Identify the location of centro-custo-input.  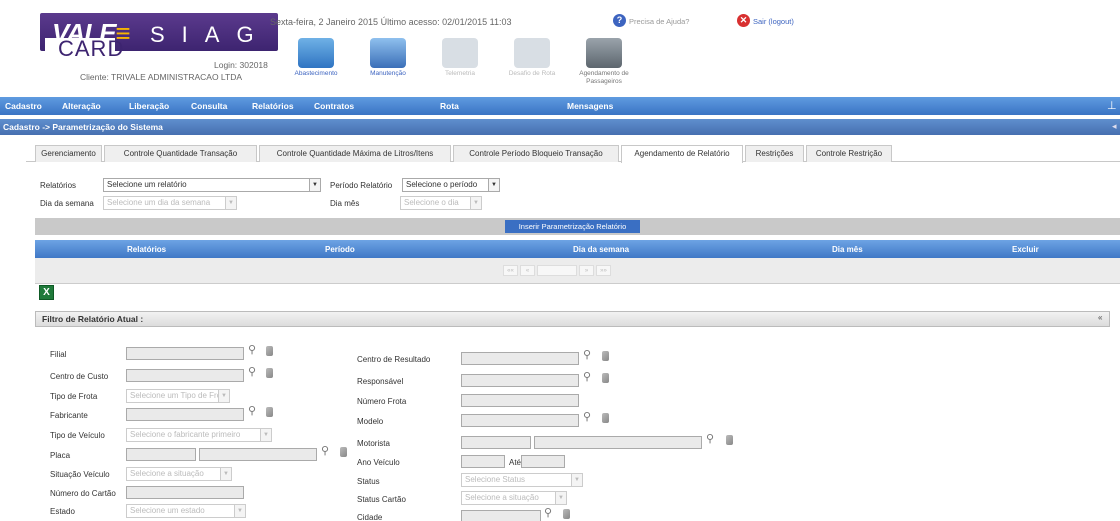
(185, 375).